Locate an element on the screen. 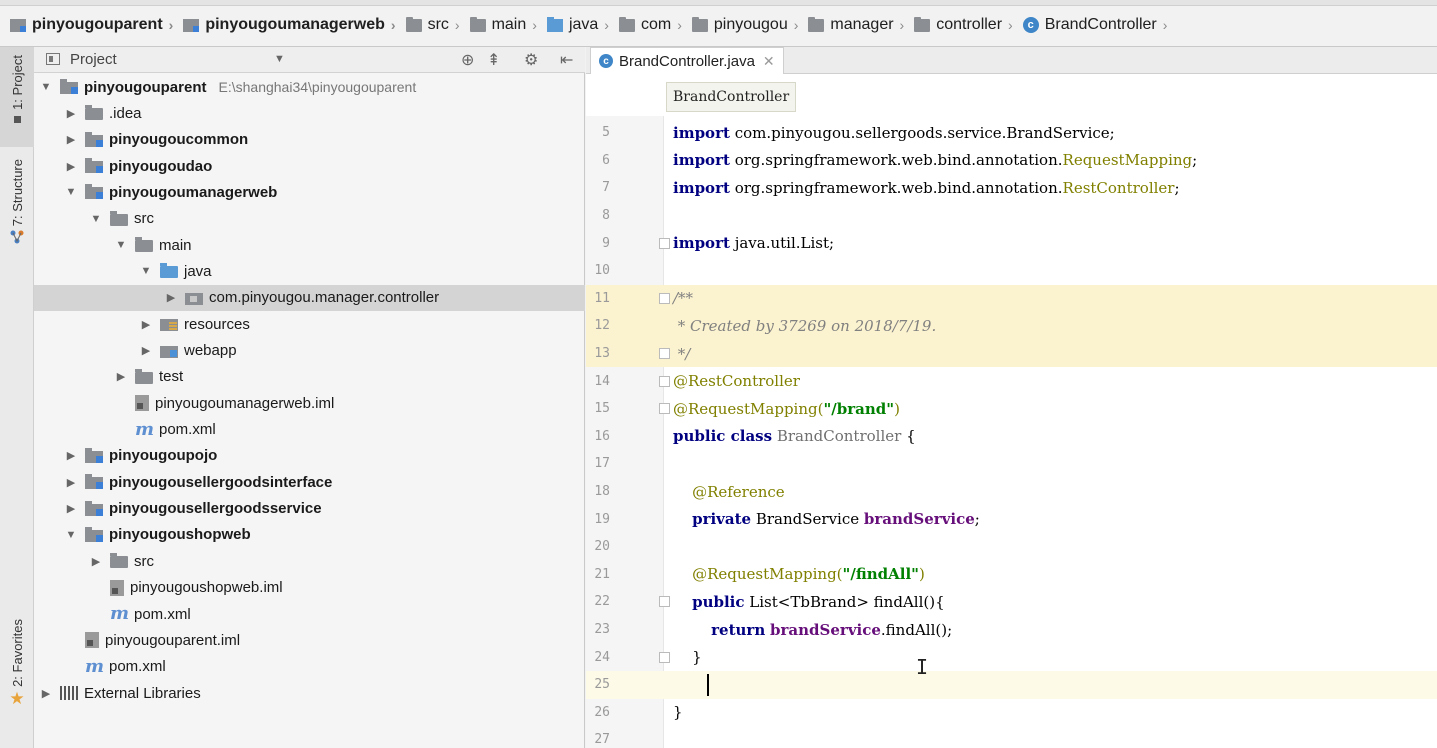 The image size is (1437, 748). code-line: 10 is located at coordinates (1011, 271).